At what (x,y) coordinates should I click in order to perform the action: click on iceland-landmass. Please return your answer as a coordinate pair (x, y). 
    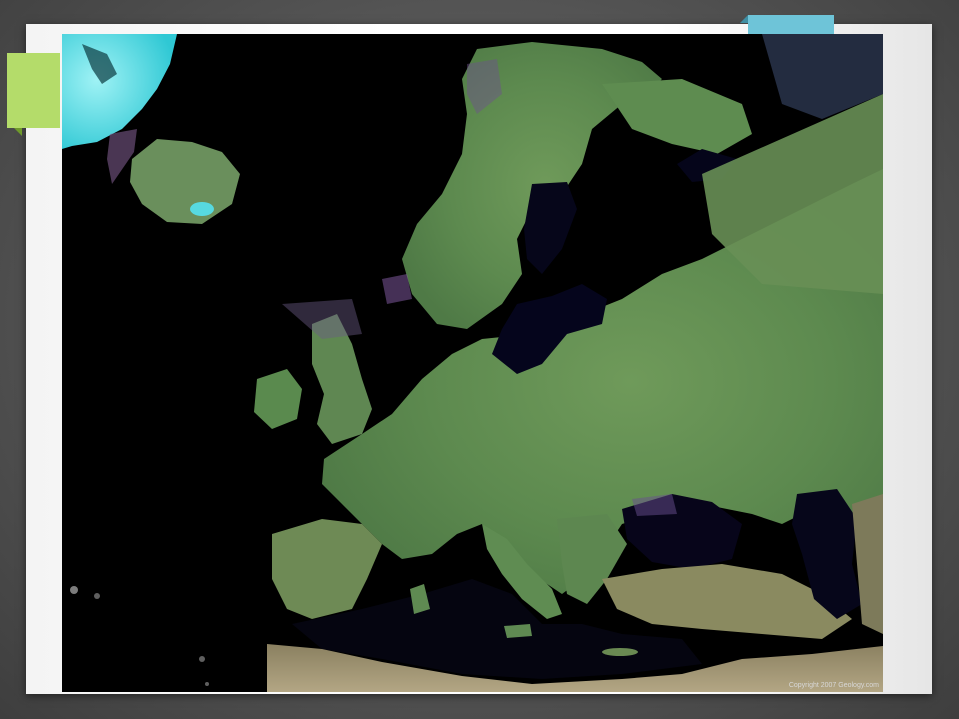
    Looking at the image, I should click on (185, 181).